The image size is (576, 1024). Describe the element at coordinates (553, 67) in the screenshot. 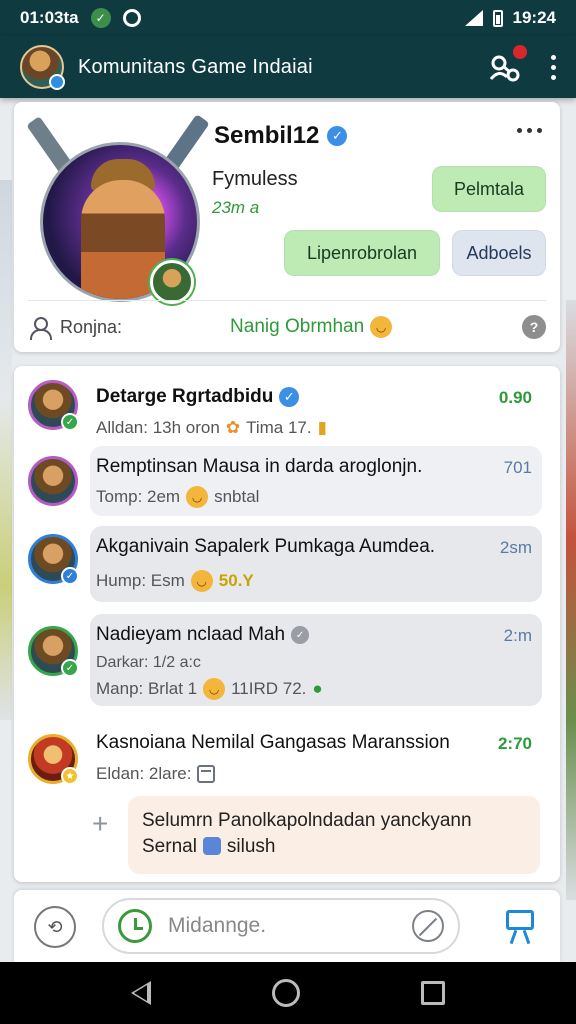

I see `overflow-menu-icon` at that location.